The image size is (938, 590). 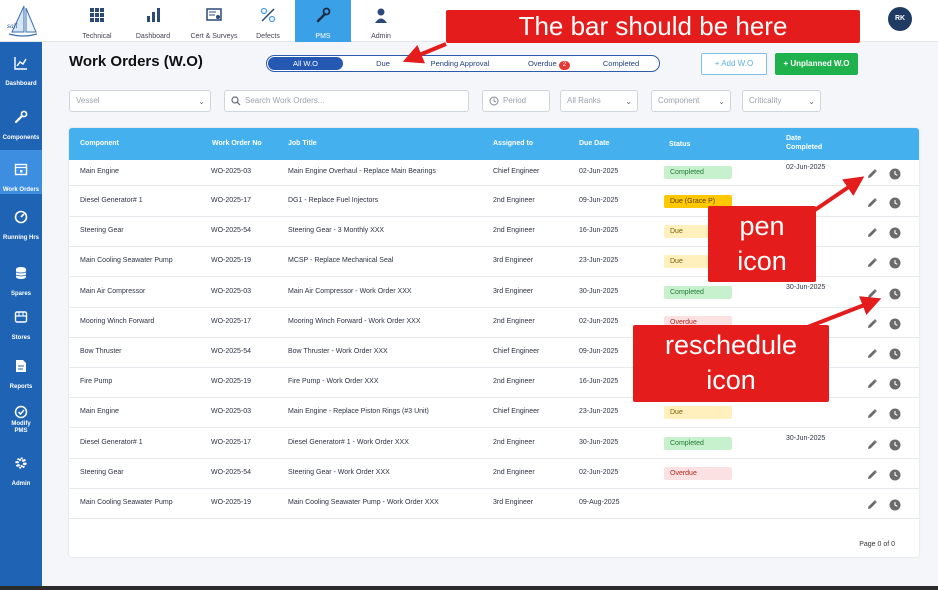 What do you see at coordinates (381, 21) in the screenshot?
I see `nav-admin: Admin` at bounding box center [381, 21].